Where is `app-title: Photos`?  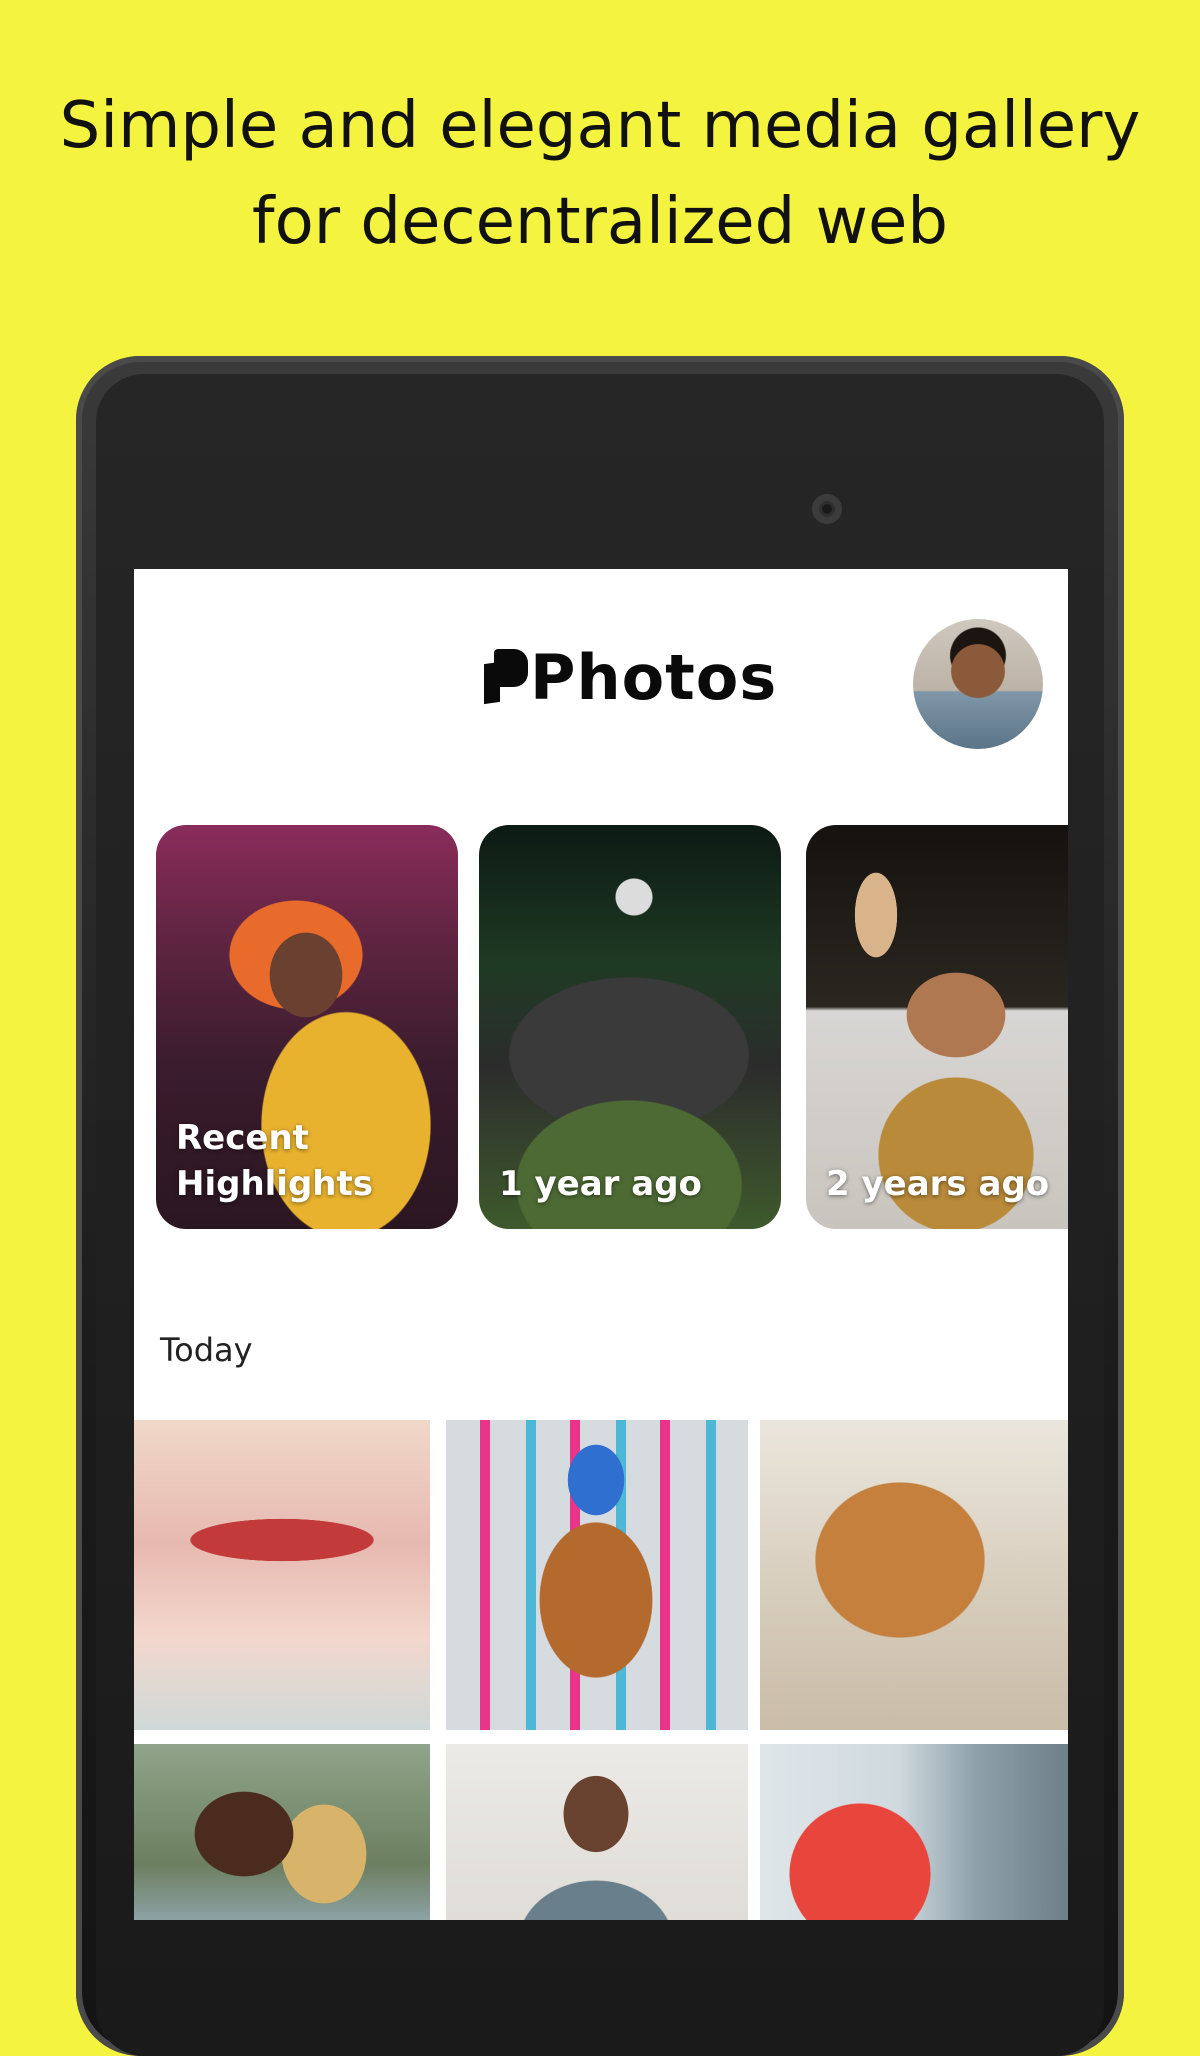
app-title: Photos is located at coordinates (654, 677).